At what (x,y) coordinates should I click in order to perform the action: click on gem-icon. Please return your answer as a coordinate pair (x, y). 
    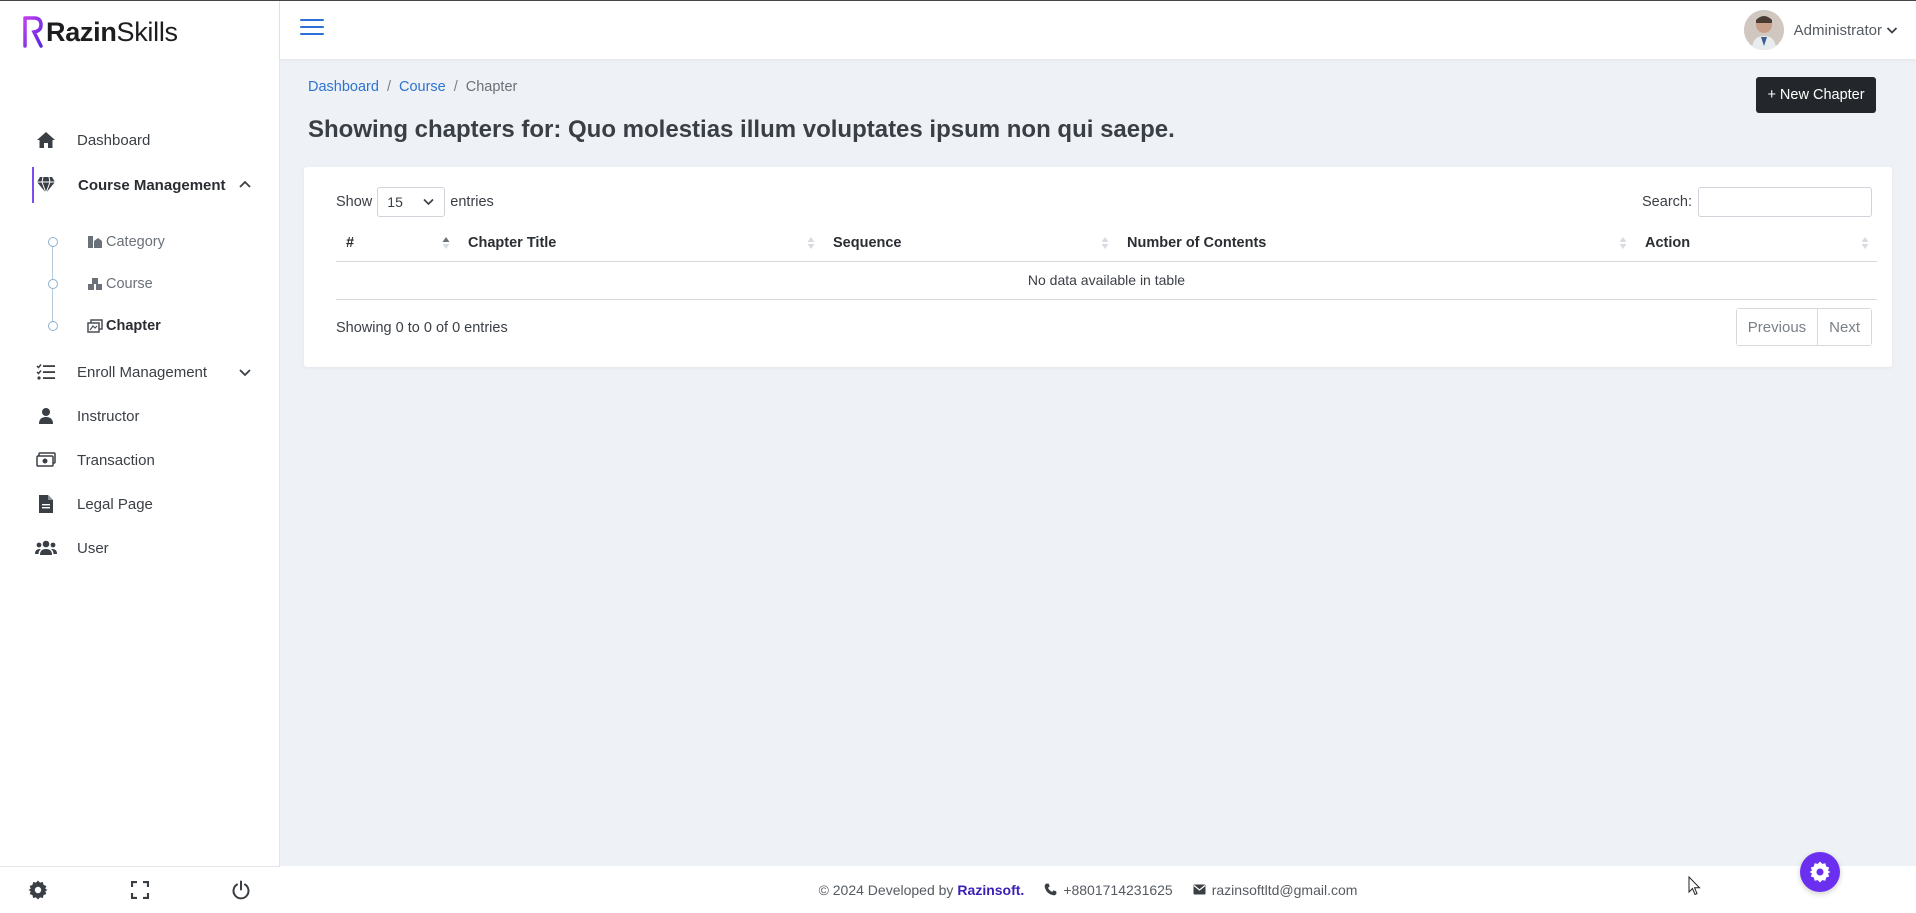
    Looking at the image, I should click on (46, 185).